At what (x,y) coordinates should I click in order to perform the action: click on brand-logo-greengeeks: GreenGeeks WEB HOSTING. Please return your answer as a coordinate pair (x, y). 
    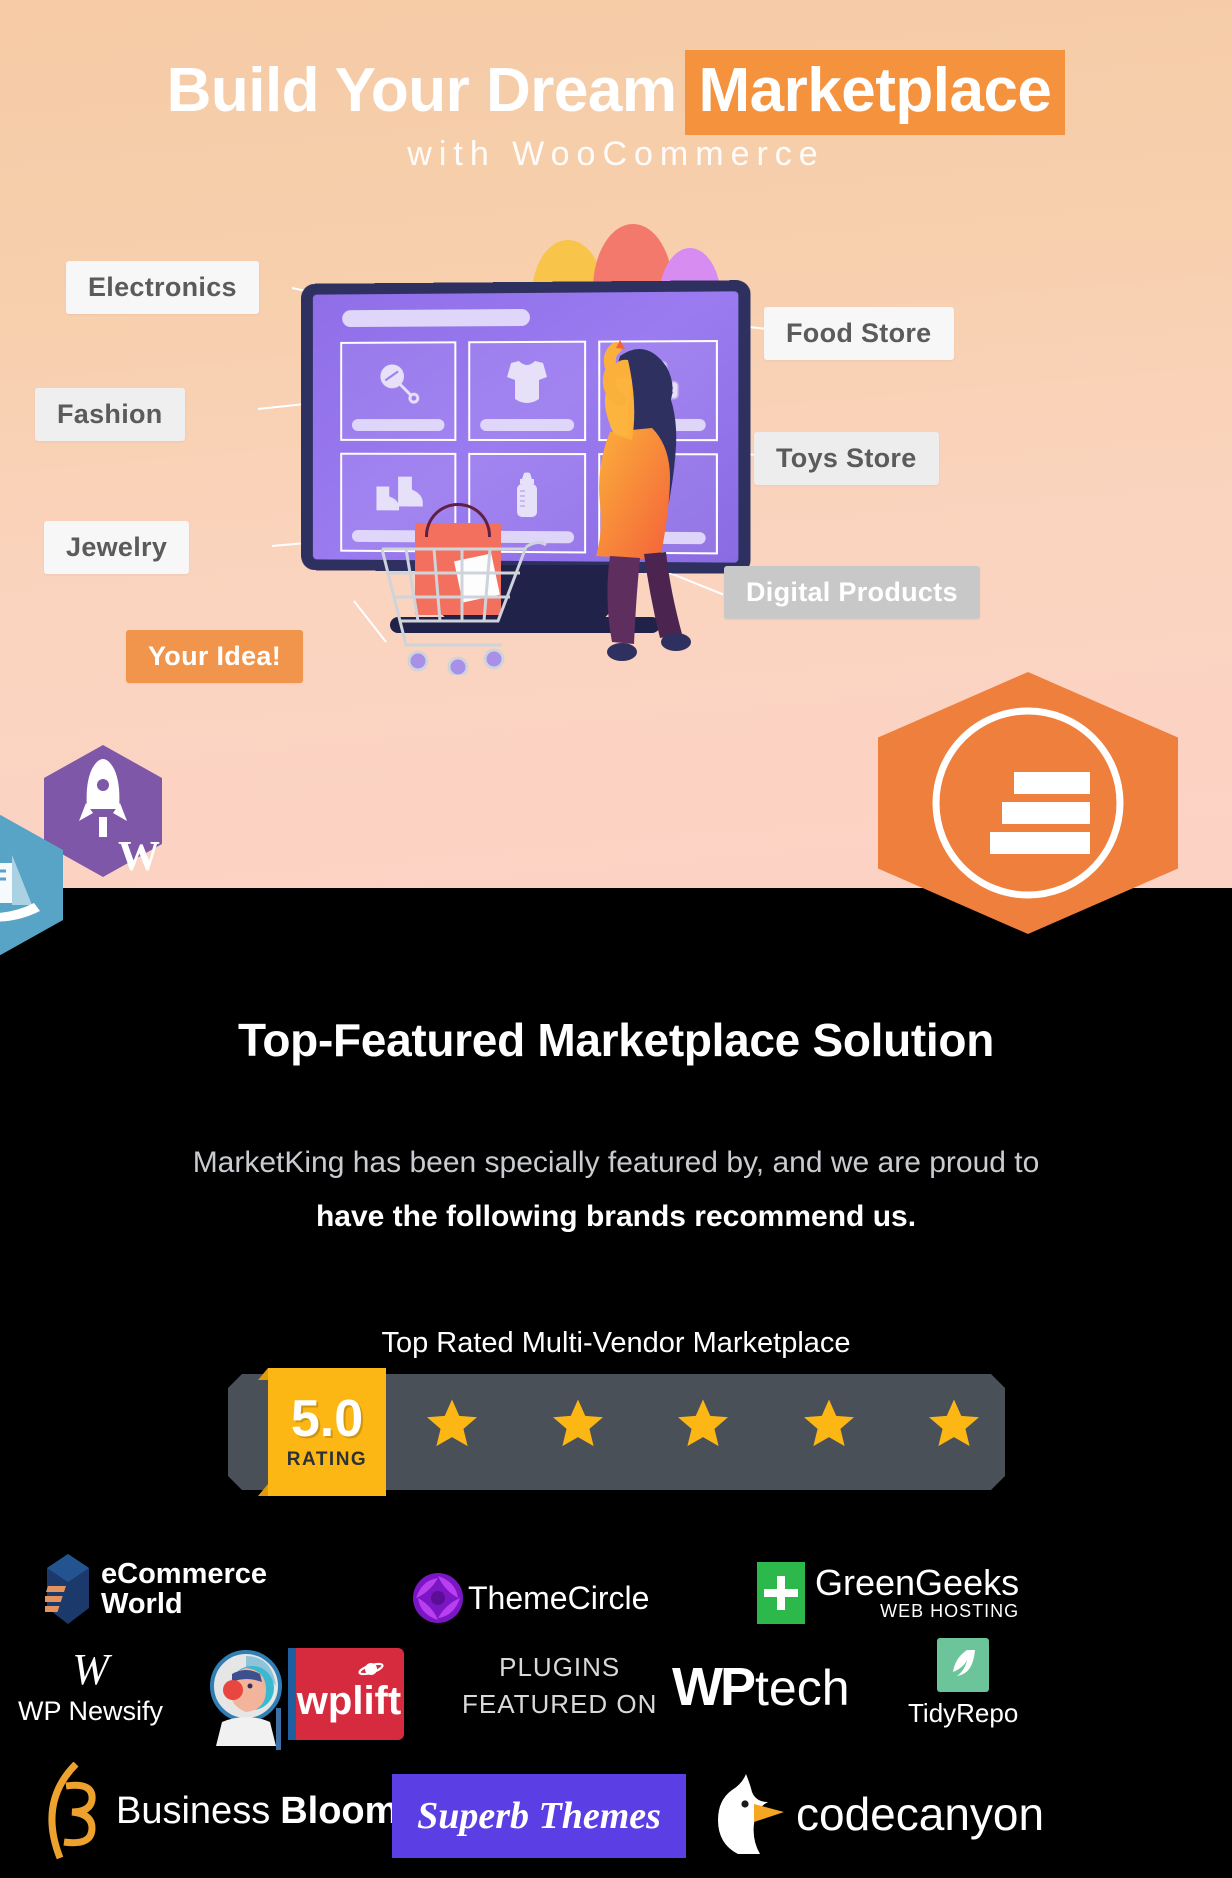
    Looking at the image, I should click on (888, 1593).